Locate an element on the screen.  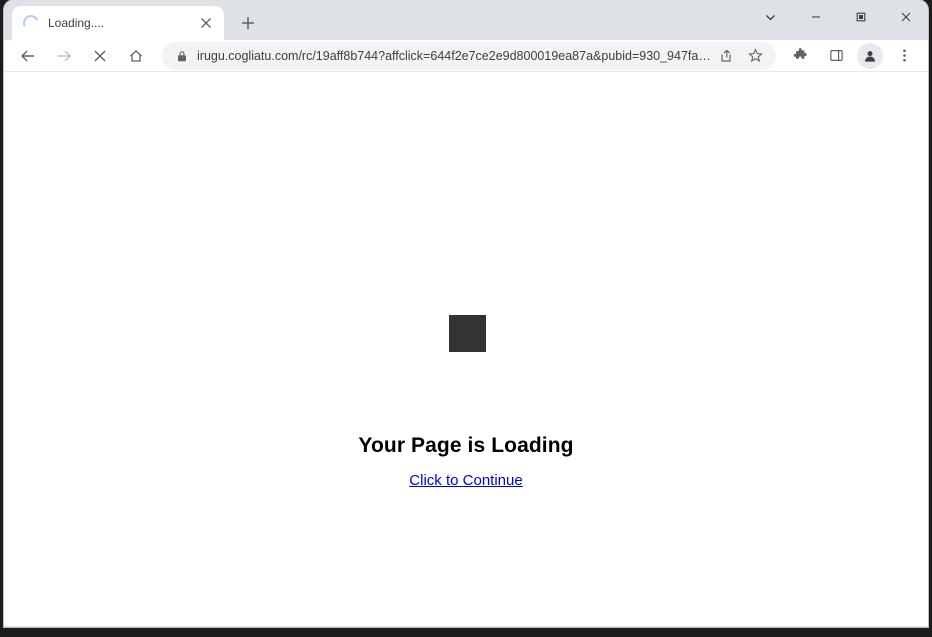
minimize-icon is located at coordinates (815, 17).